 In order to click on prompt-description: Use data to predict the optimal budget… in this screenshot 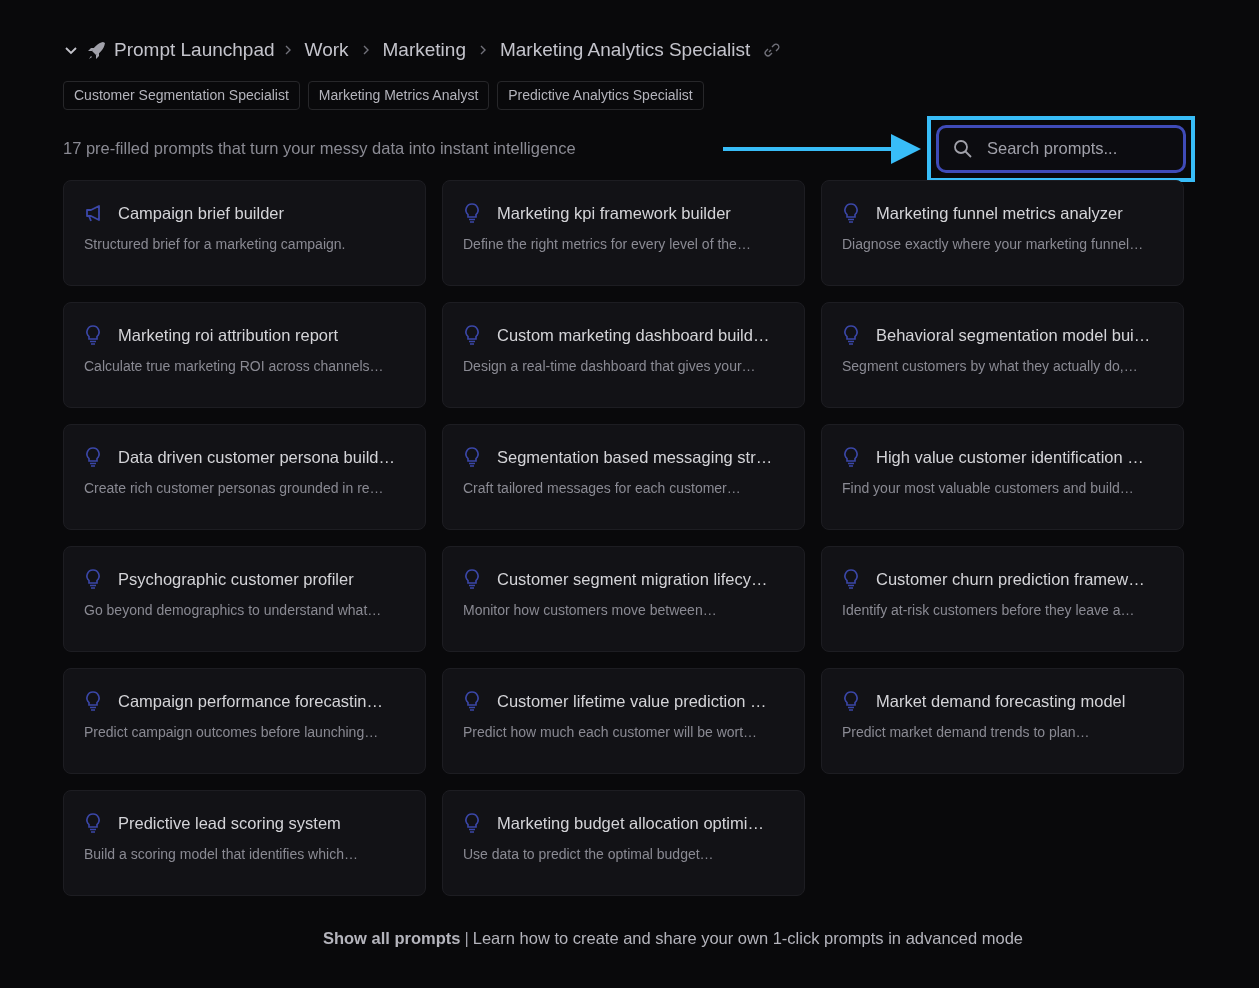, I will do `click(589, 855)`.